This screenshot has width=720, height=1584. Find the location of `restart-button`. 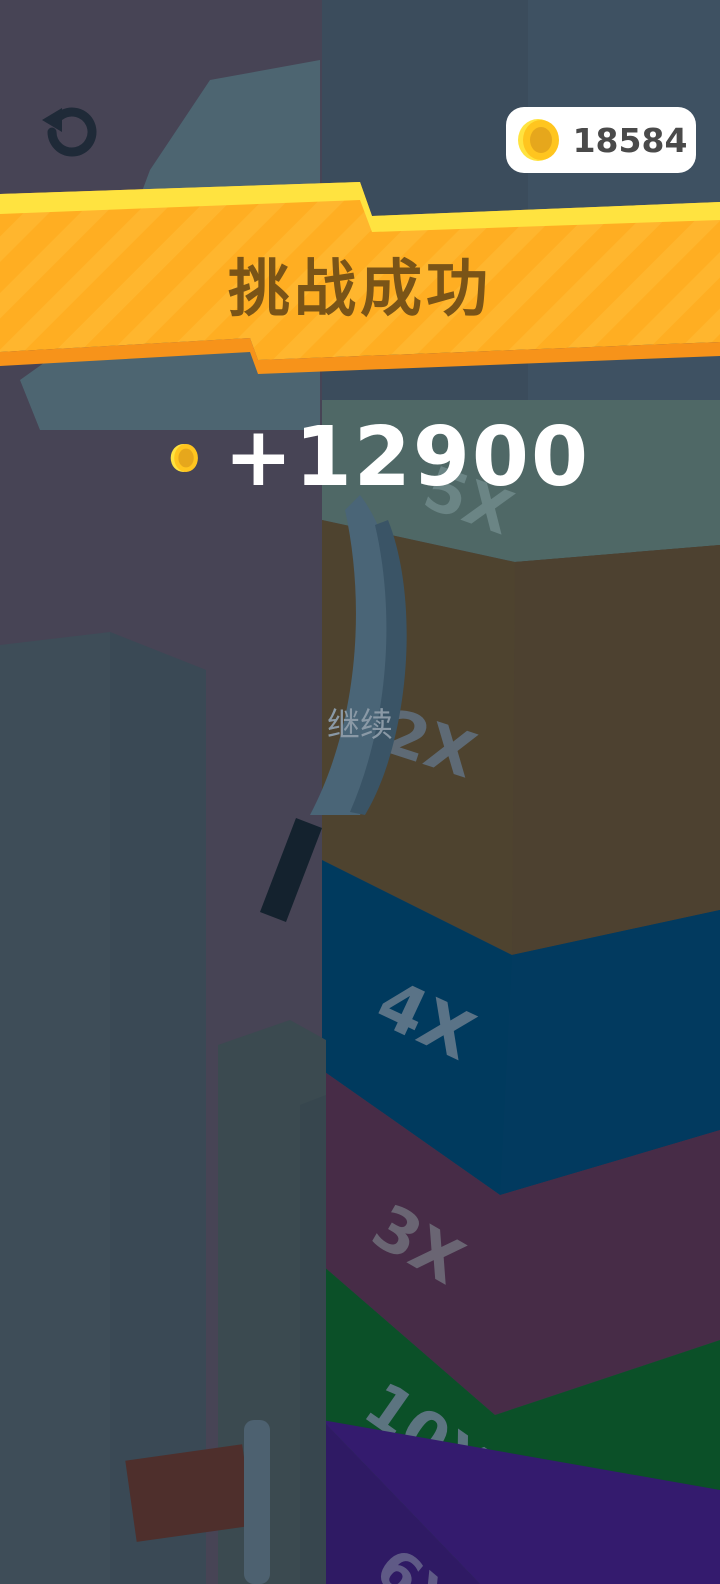

restart-button is located at coordinates (70, 134).